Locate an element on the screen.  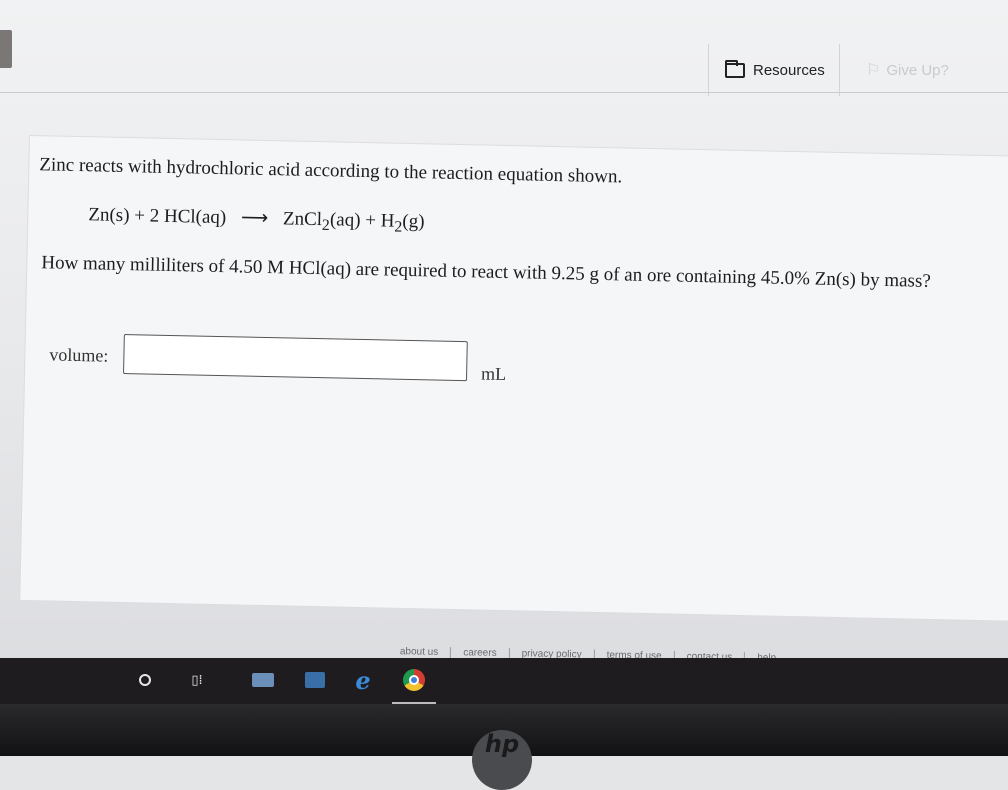
windows-taskbar: ▯⁞ e is located at coordinates (504, 681).